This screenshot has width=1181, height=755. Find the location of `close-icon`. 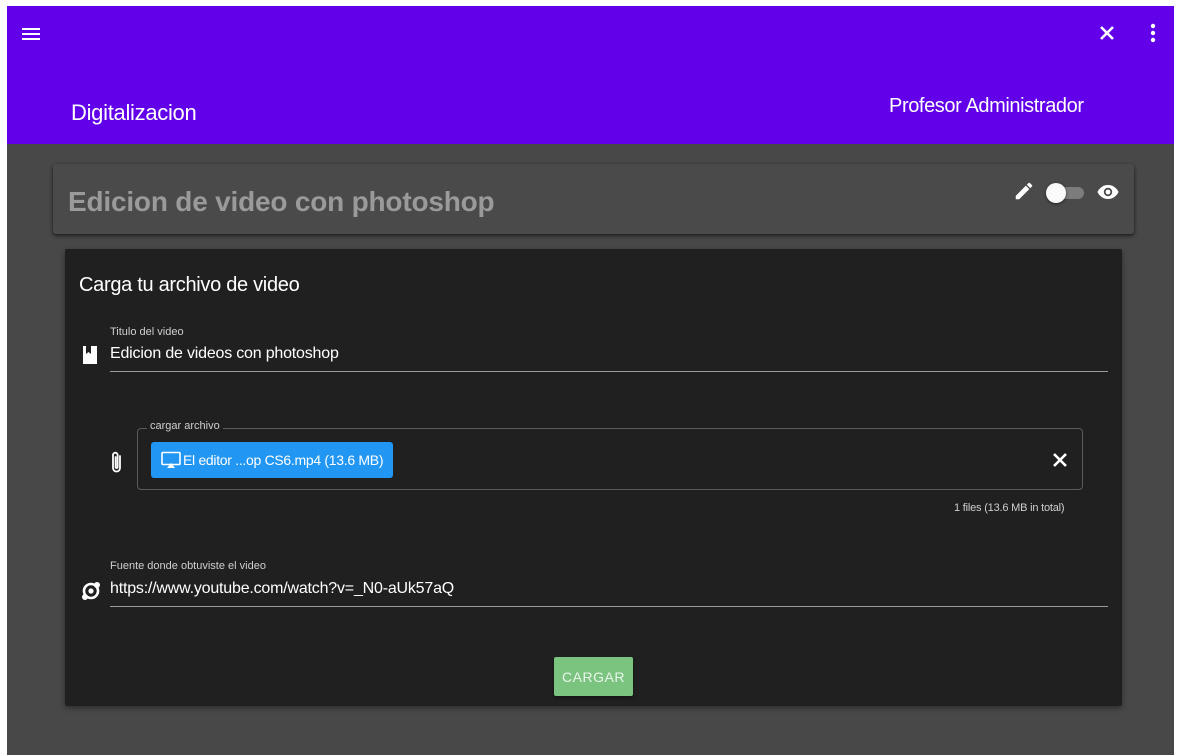

close-icon is located at coordinates (1107, 33).